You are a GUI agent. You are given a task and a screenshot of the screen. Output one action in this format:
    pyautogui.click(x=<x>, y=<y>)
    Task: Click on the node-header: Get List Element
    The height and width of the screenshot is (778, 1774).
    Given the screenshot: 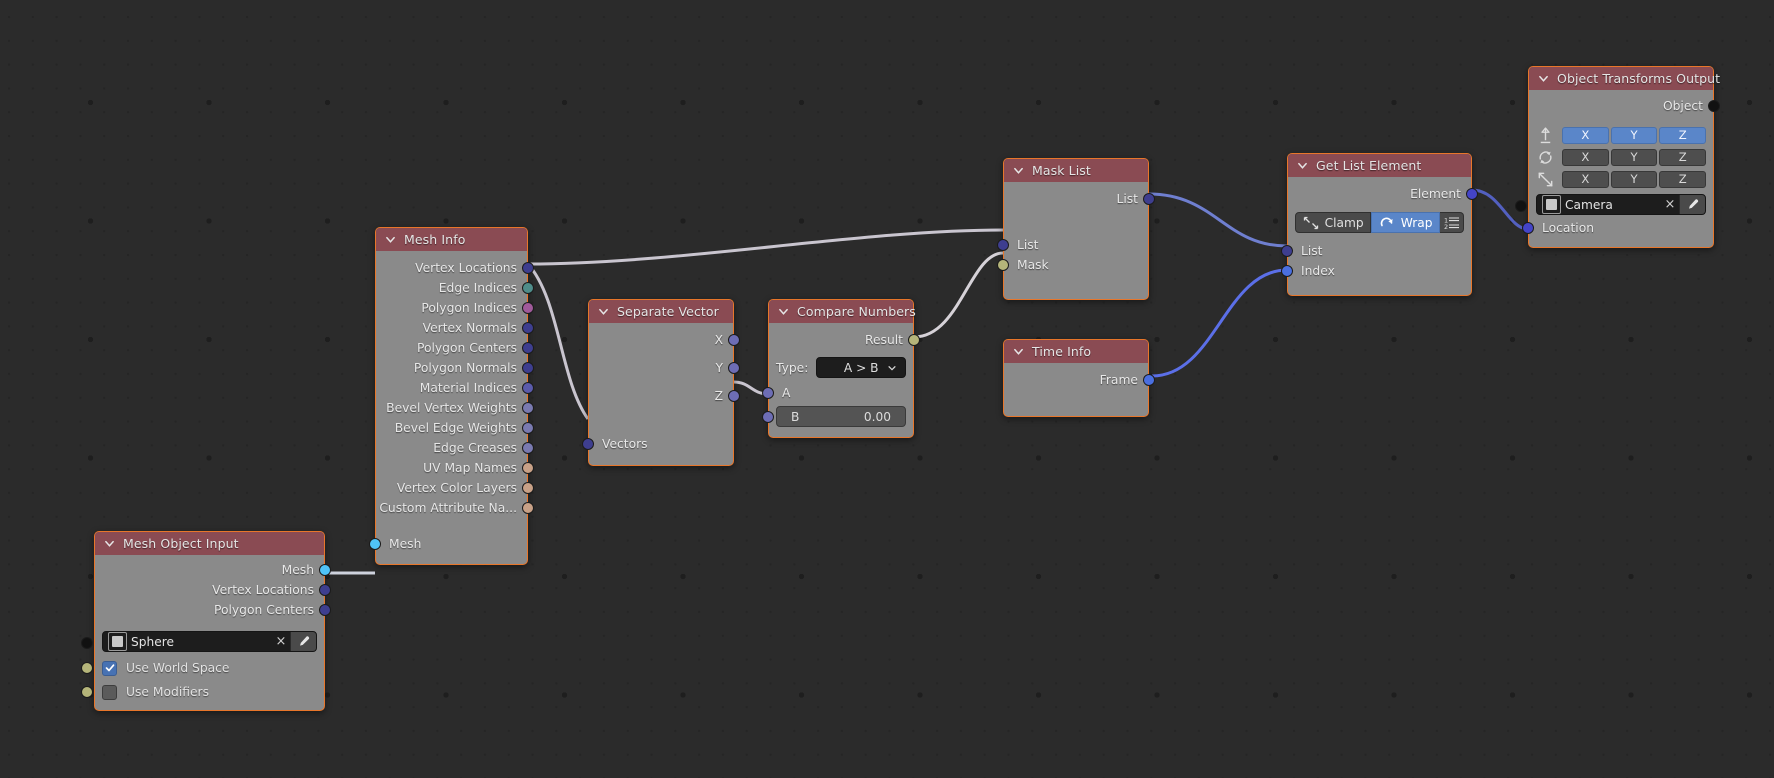 What is the action you would take?
    pyautogui.click(x=1379, y=165)
    